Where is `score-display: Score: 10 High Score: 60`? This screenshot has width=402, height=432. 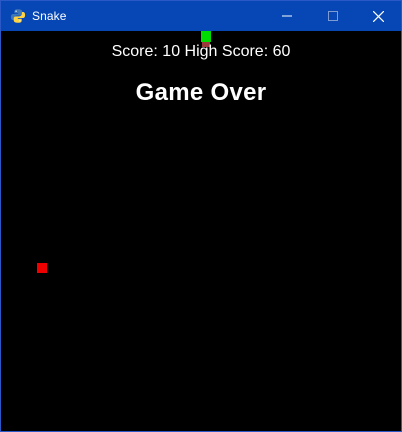
score-display: Score: 10 High Score: 60 is located at coordinates (201, 51).